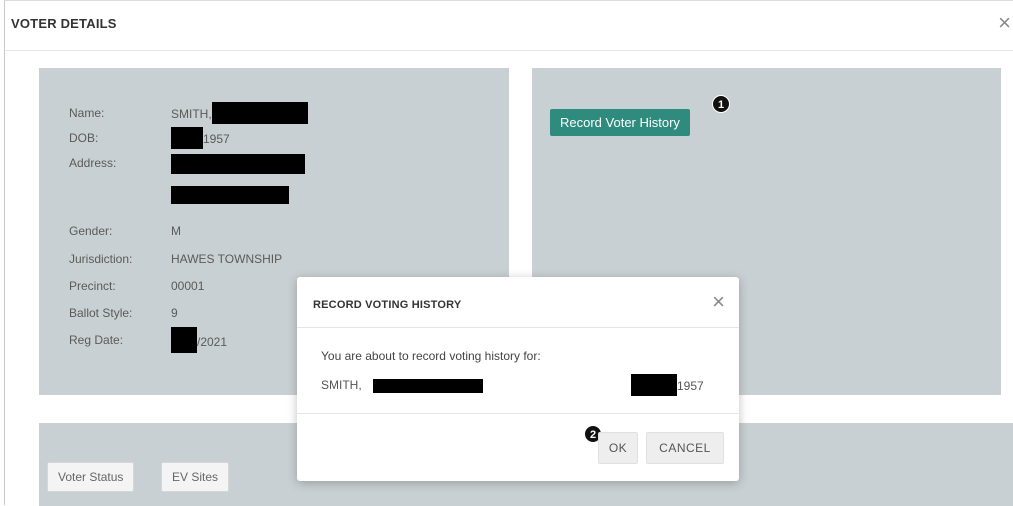  I want to click on dialog-dob-text: 1957, so click(690, 386).